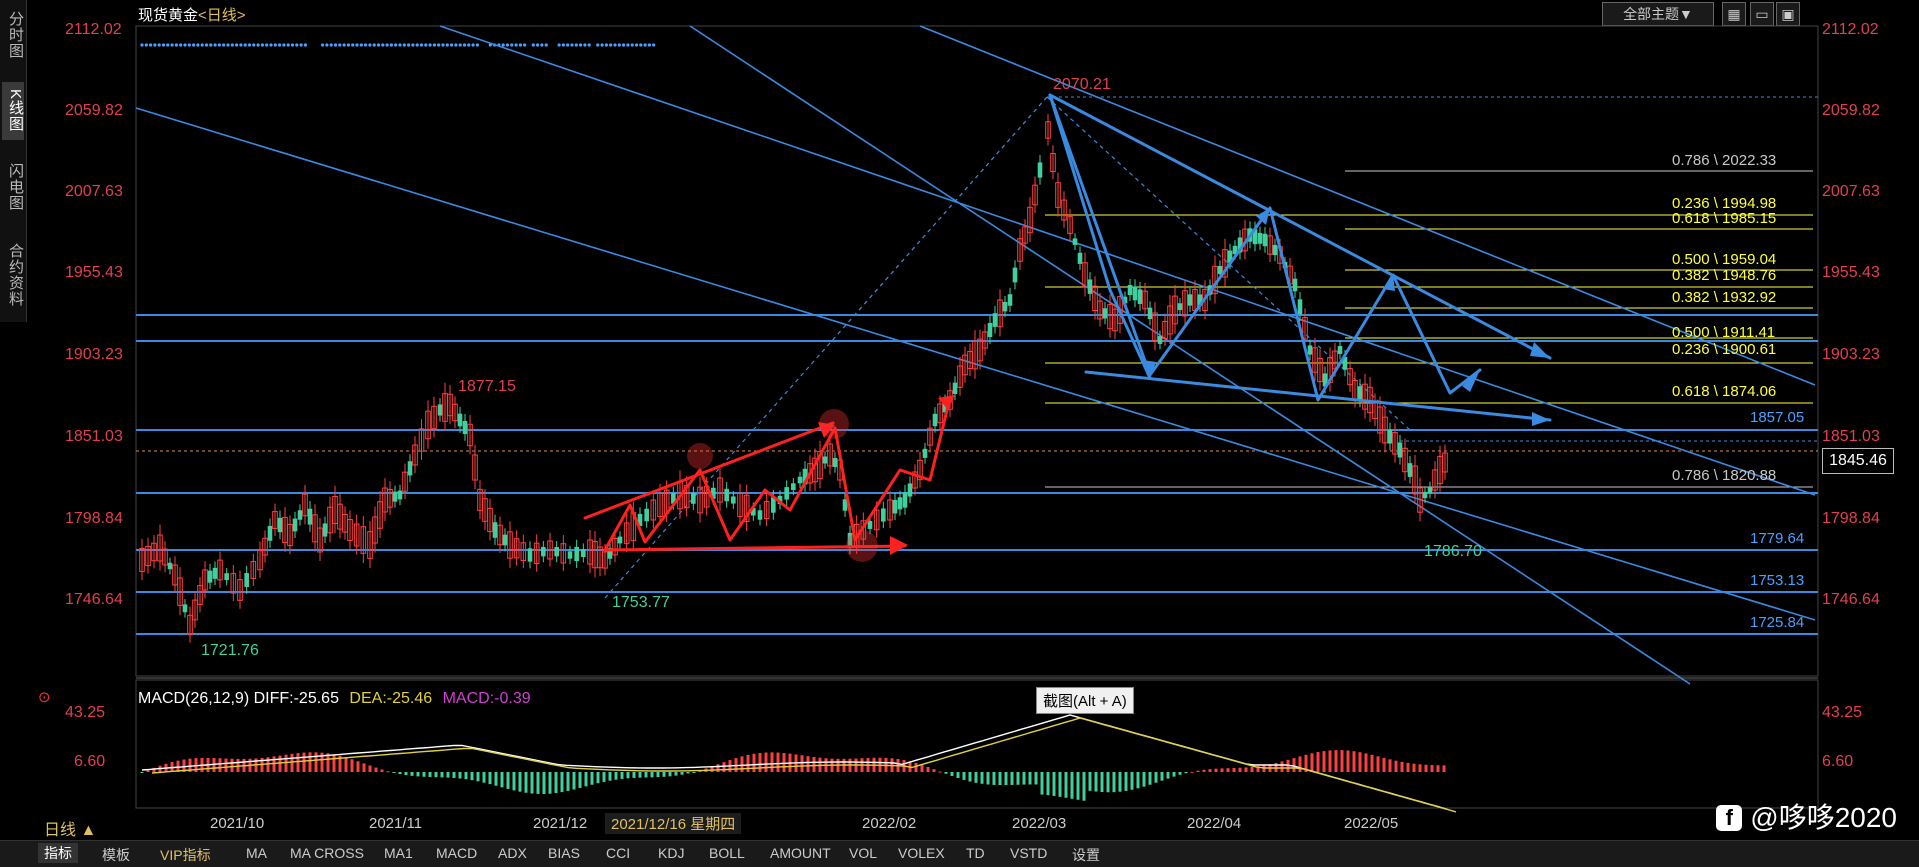  I want to click on tab-templates: 模板, so click(116, 855).